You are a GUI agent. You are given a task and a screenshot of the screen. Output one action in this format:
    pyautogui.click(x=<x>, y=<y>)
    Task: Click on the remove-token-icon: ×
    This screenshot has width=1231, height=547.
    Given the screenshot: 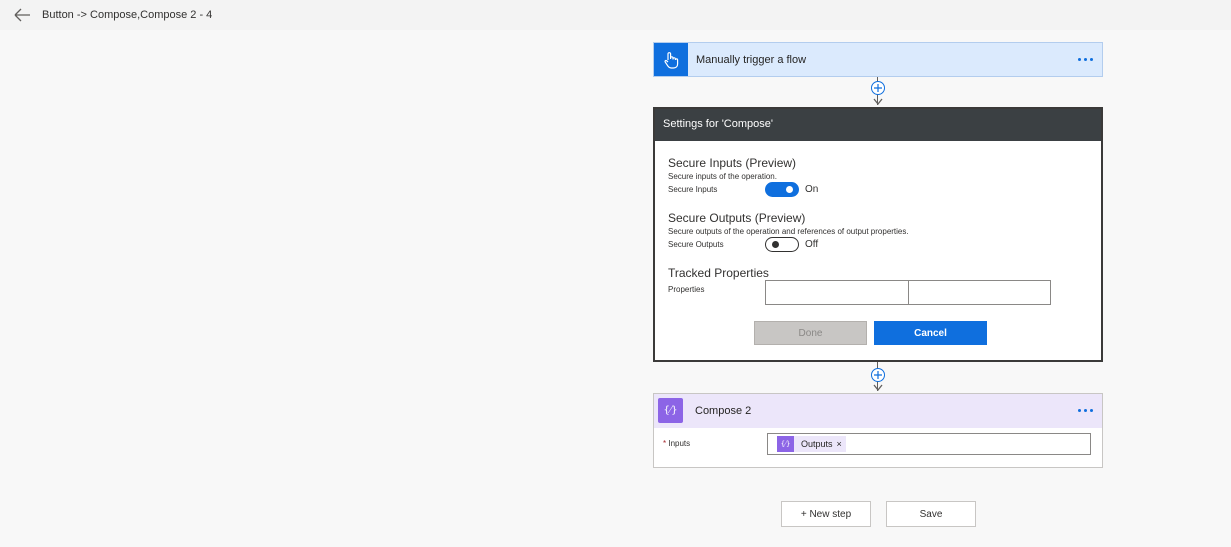 What is the action you would take?
    pyautogui.click(x=841, y=444)
    